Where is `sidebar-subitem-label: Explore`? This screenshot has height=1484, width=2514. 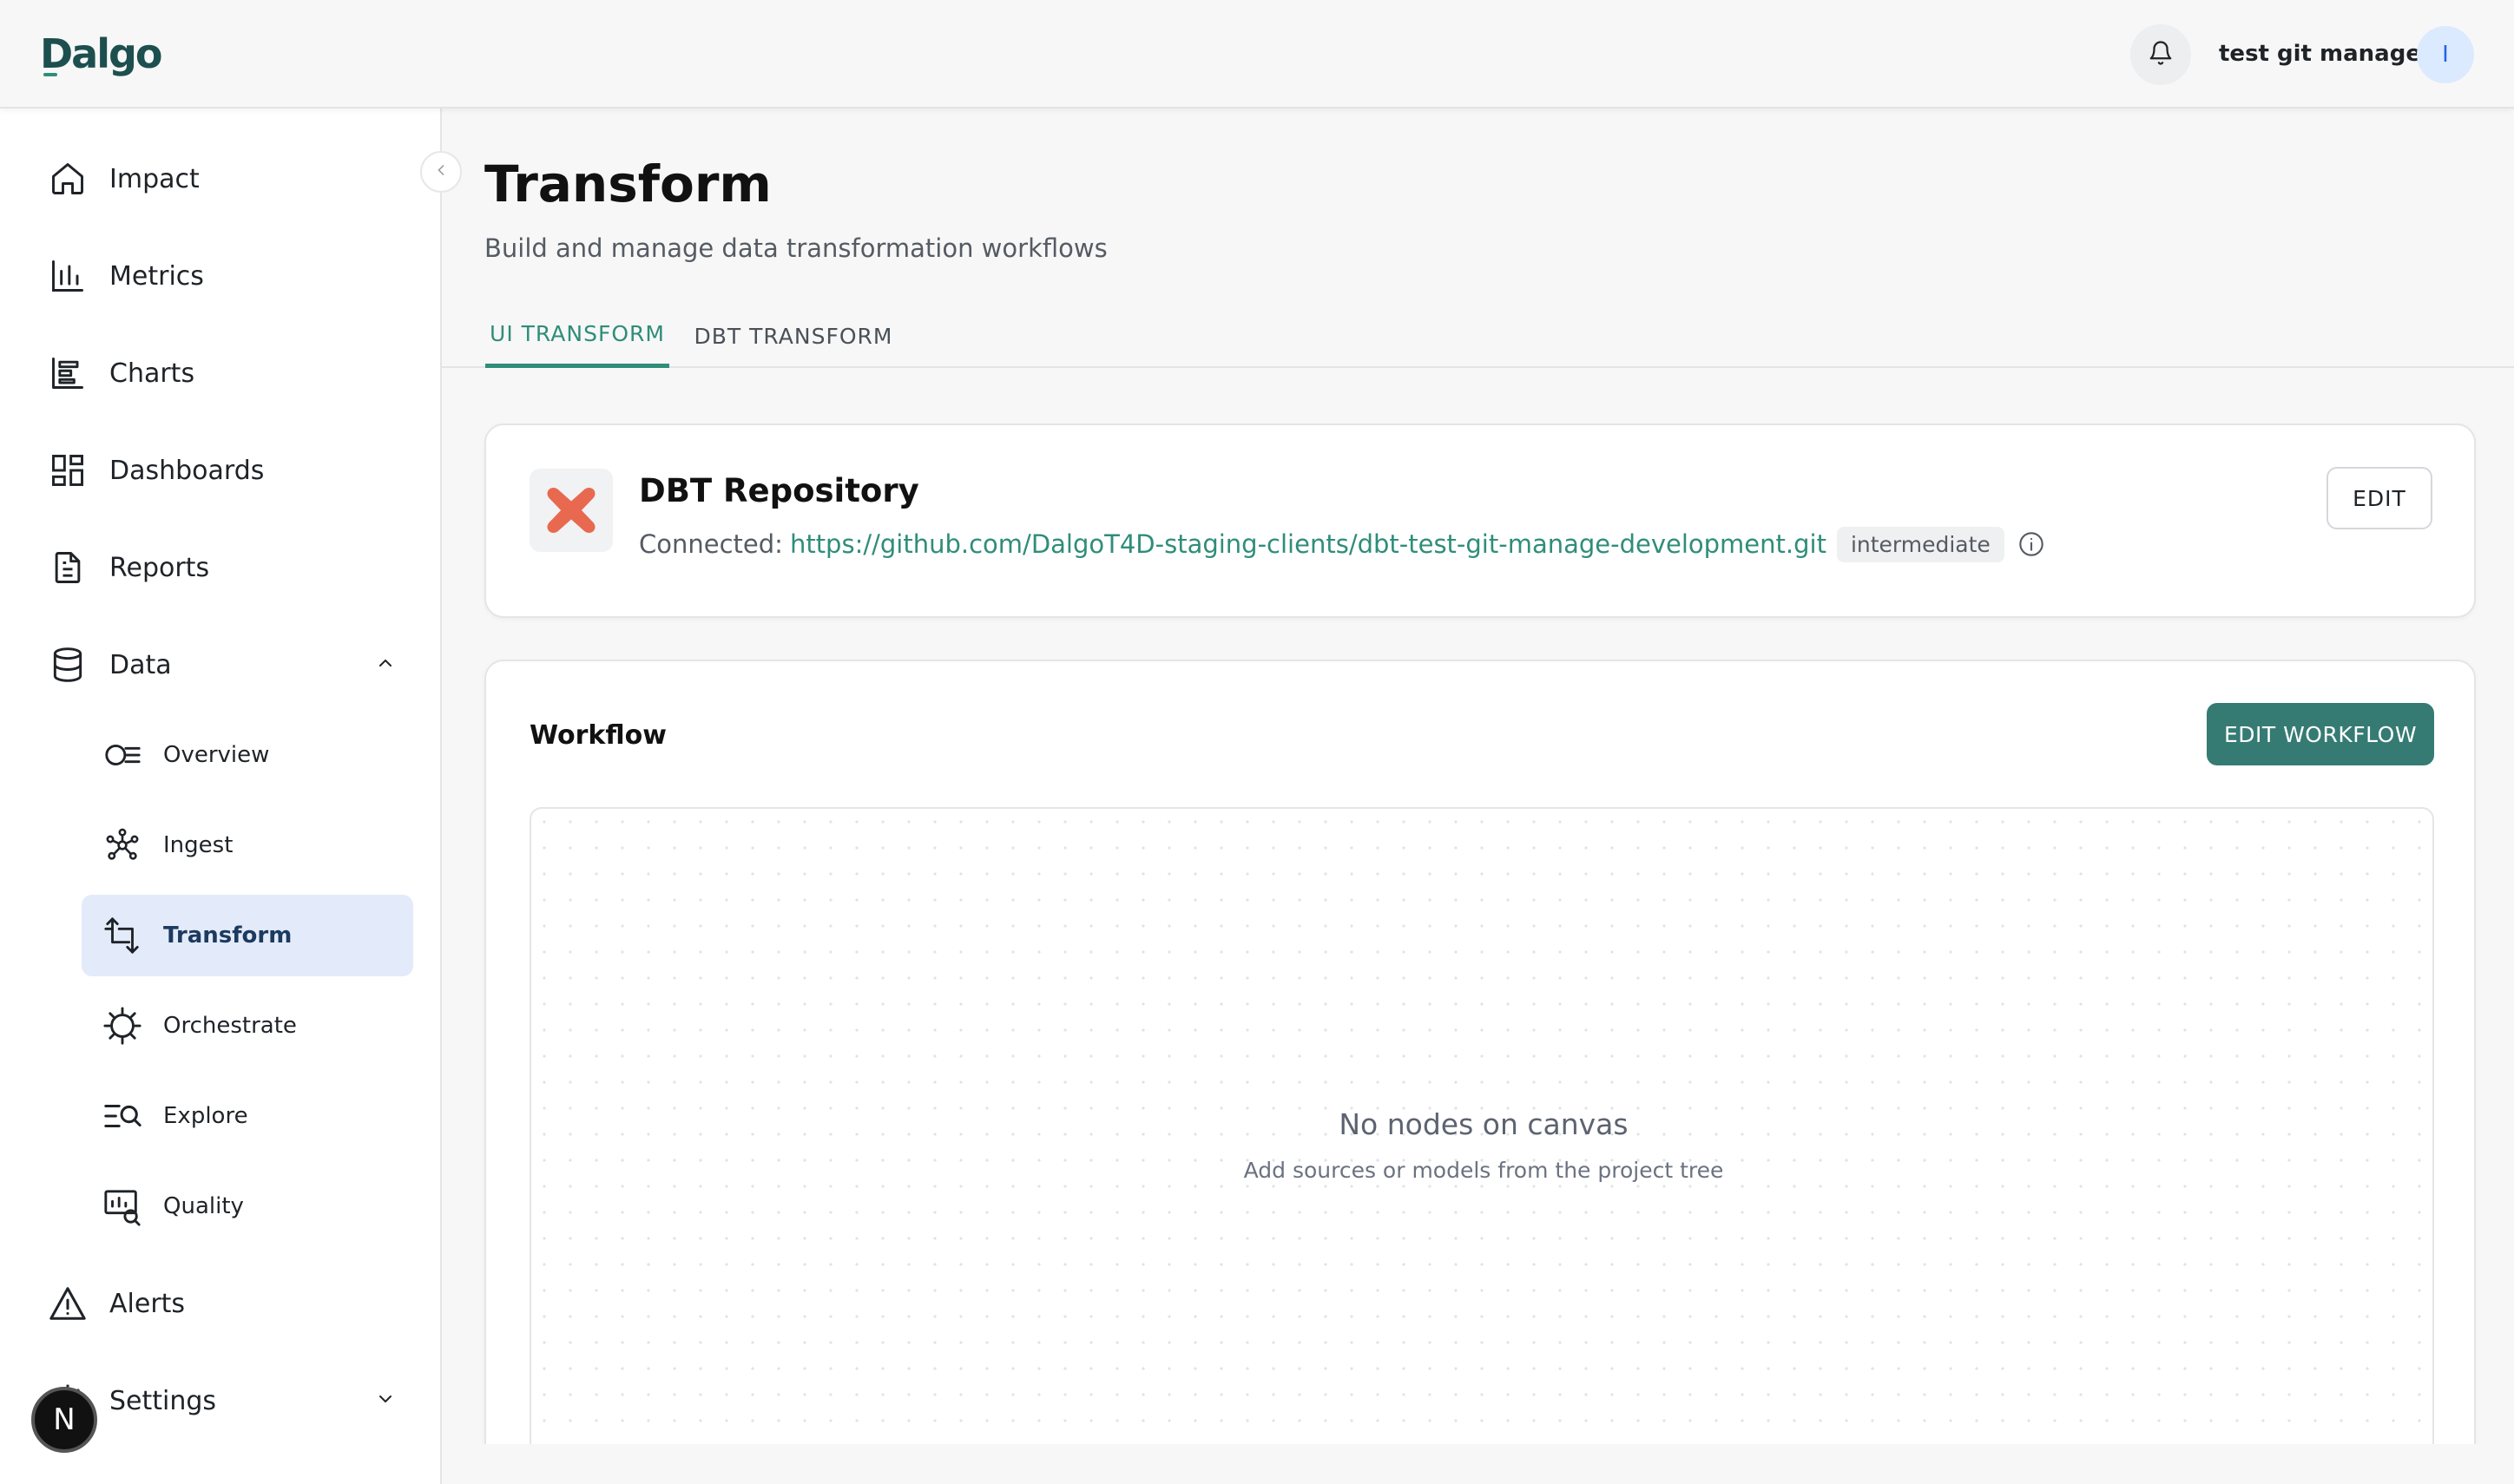
sidebar-subitem-label: Explore is located at coordinates (205, 1116).